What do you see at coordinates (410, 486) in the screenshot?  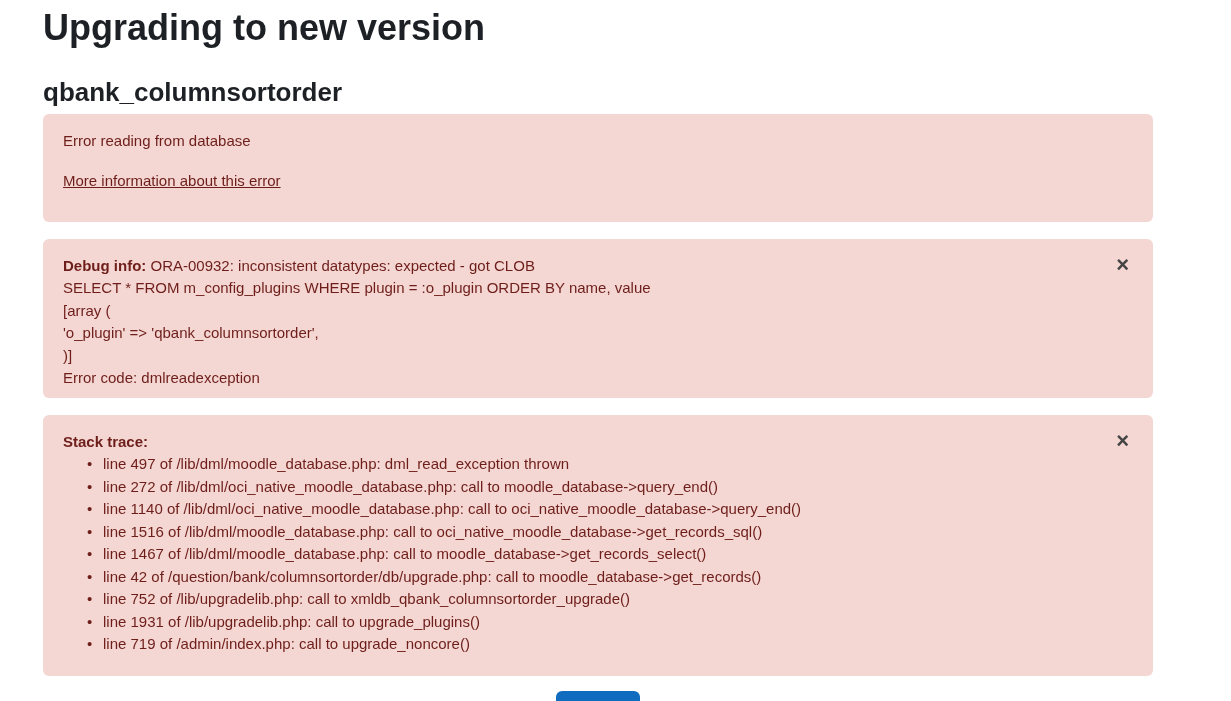 I see `stack-trace-line: line 272 of /lib/dml/oci_native_moodle_database.php: call to moodle_database->query_end()` at bounding box center [410, 486].